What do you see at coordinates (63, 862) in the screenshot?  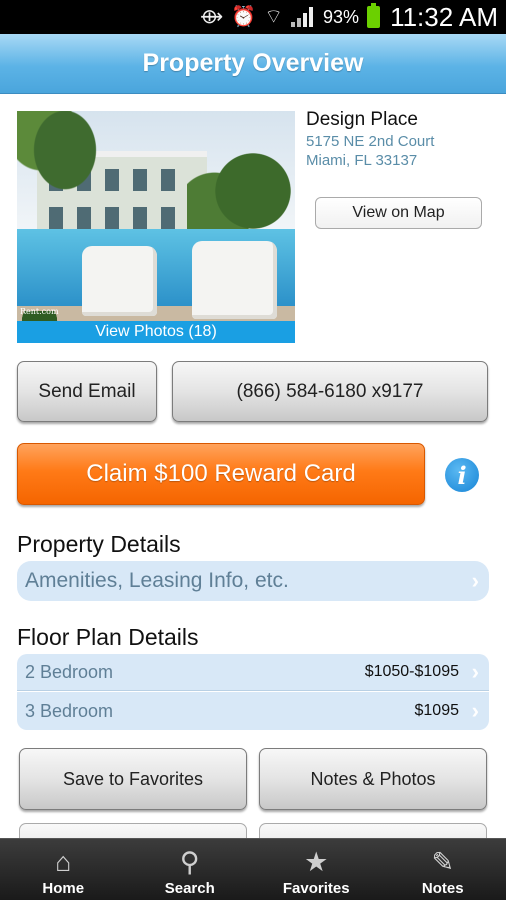 I see `home-icon: ⌂` at bounding box center [63, 862].